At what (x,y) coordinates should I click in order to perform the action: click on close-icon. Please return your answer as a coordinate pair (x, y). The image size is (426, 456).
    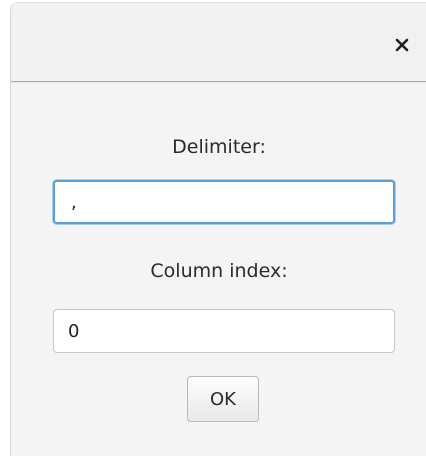
    Looking at the image, I should click on (402, 45).